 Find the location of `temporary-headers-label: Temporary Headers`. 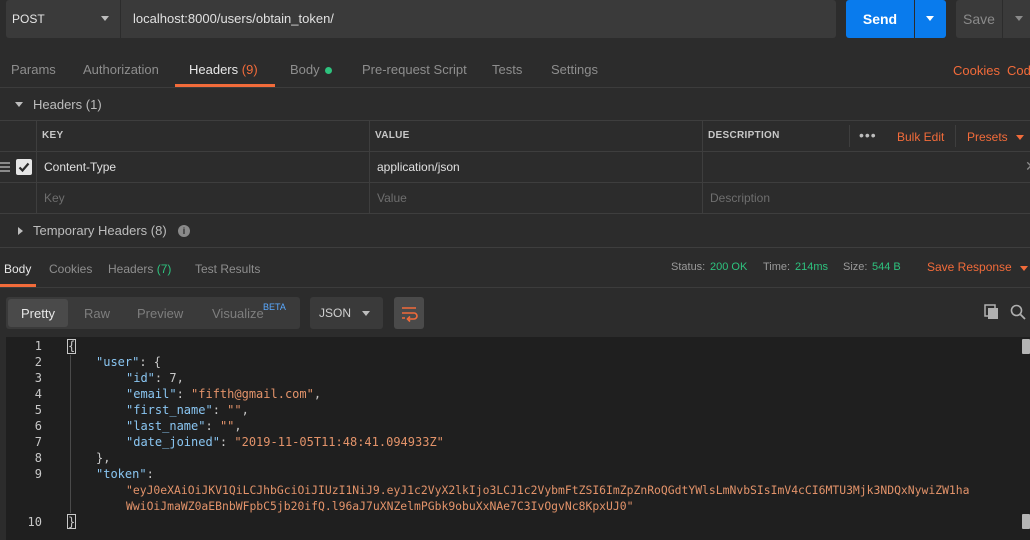

temporary-headers-label: Temporary Headers is located at coordinates (90, 230).